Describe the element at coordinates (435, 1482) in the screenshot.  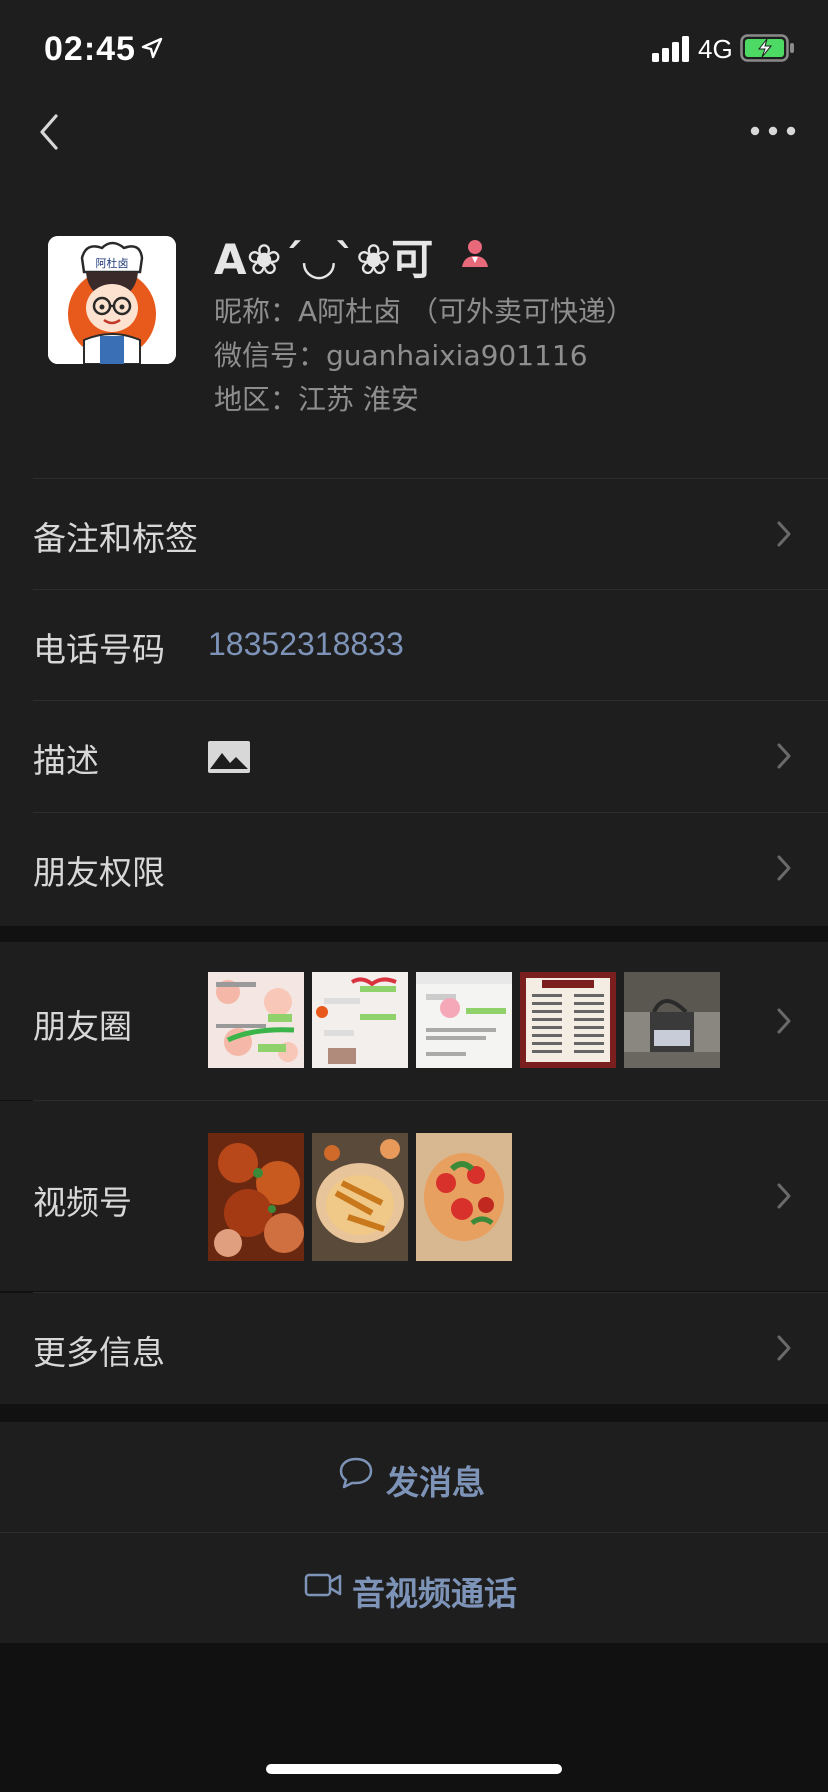
I see `send-message-label: 发消息` at that location.